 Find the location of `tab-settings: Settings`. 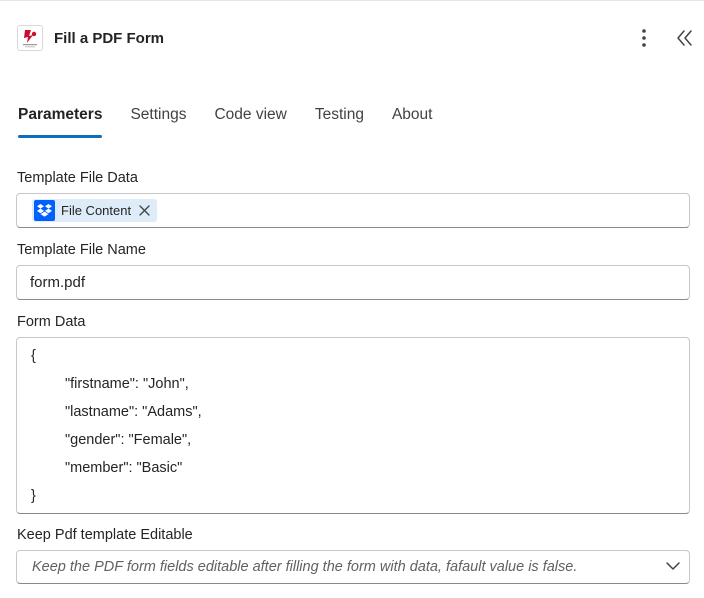

tab-settings: Settings is located at coordinates (158, 119).